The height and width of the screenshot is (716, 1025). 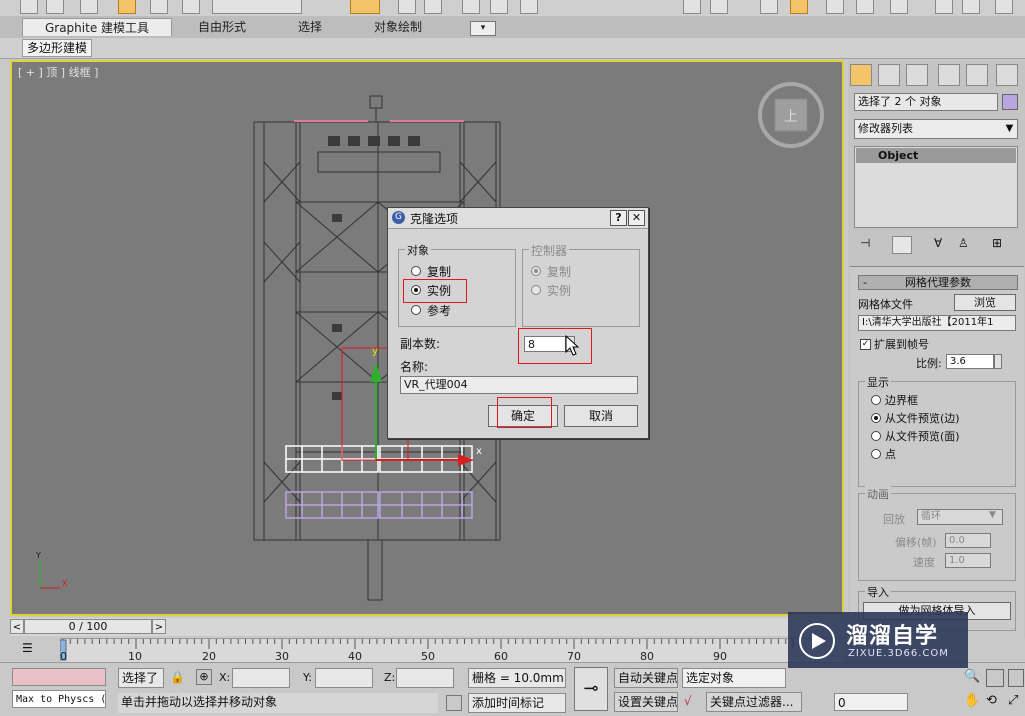 What do you see at coordinates (439, 310) in the screenshot?
I see `reference-label: 参考` at bounding box center [439, 310].